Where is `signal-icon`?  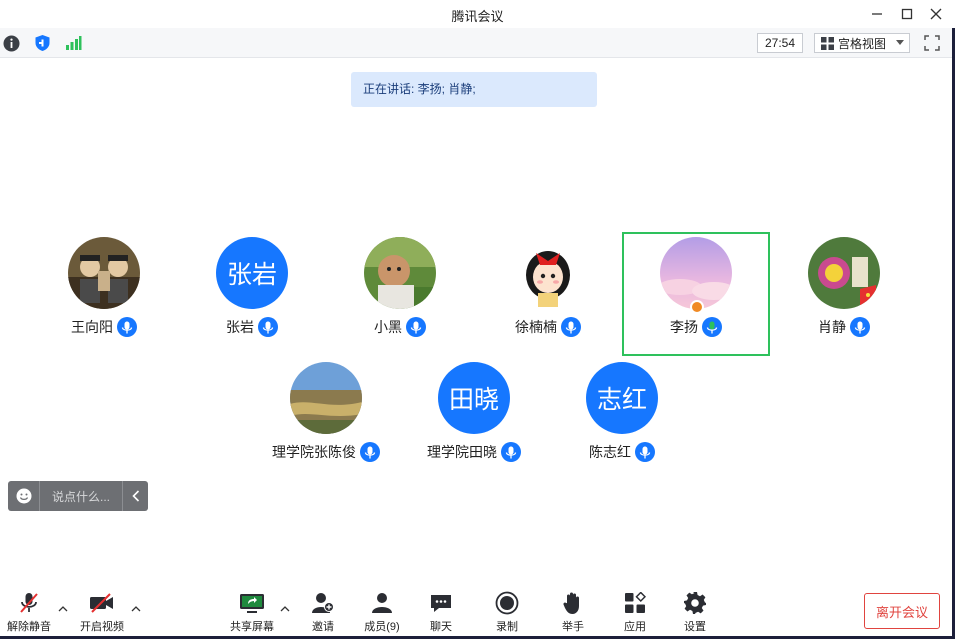
signal-icon is located at coordinates (73, 43).